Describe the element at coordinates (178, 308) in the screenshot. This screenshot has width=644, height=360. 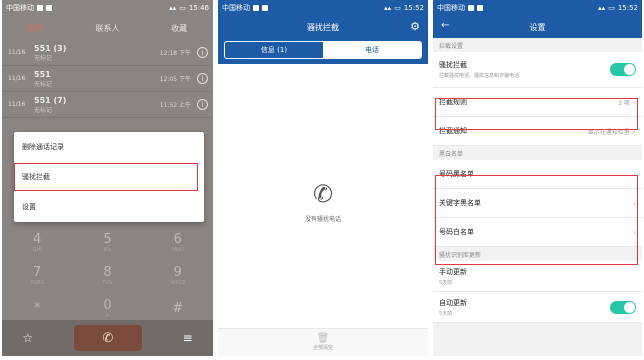
I see `dial-key-hash: #` at that location.